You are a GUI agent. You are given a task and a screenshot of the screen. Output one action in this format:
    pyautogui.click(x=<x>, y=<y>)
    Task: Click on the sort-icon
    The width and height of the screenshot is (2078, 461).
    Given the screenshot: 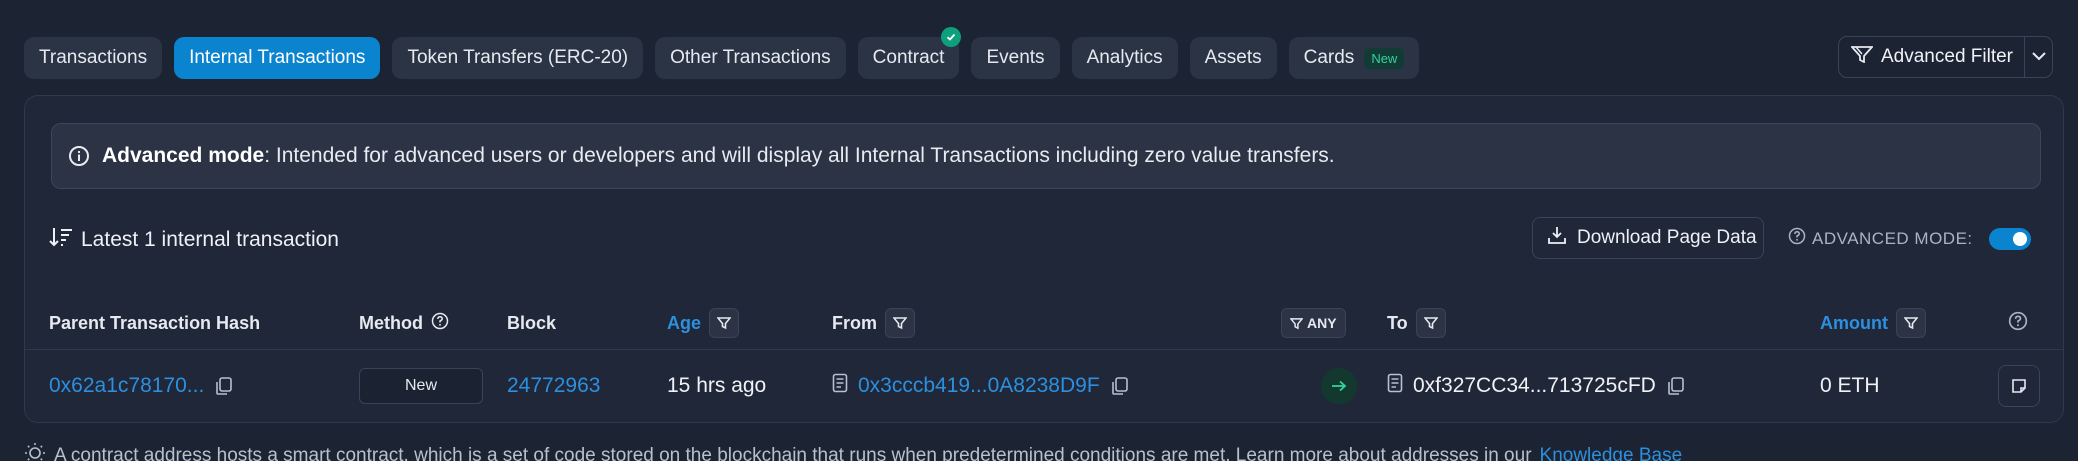 What is the action you would take?
    pyautogui.click(x=61, y=240)
    